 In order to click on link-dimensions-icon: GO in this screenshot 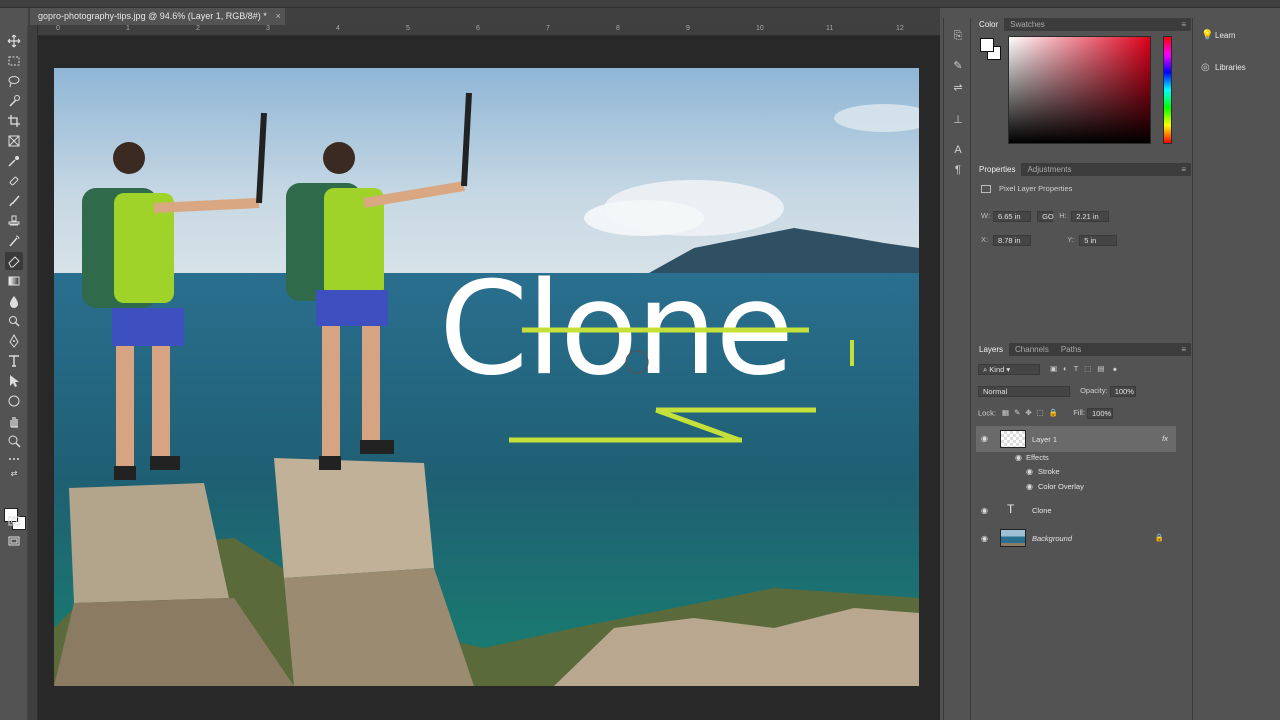, I will do `click(1045, 216)`.